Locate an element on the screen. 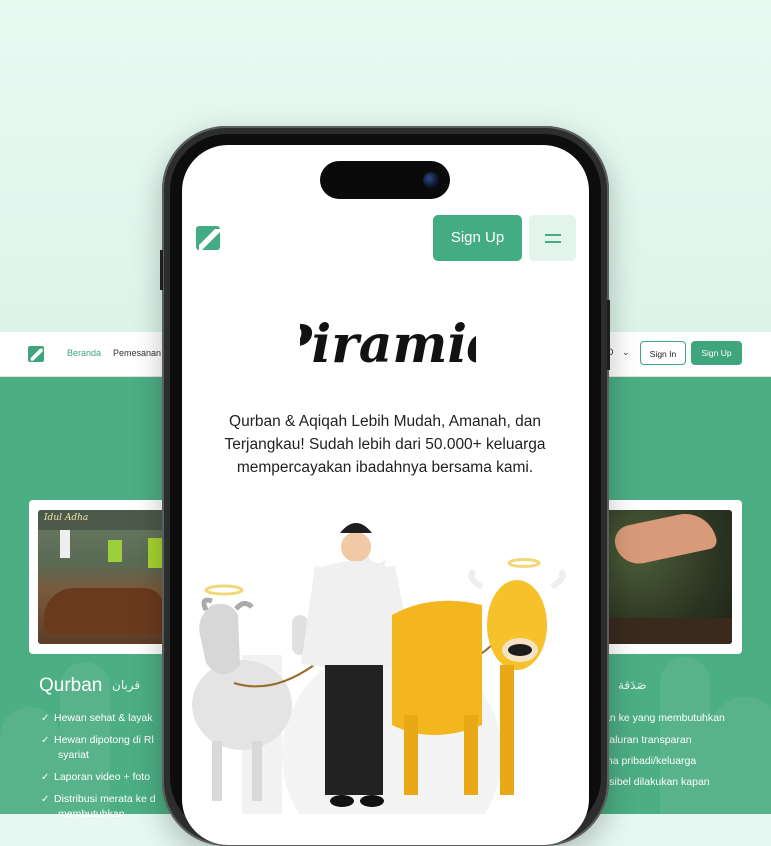  brand-logo: Piramid is located at coordinates (388, 344).